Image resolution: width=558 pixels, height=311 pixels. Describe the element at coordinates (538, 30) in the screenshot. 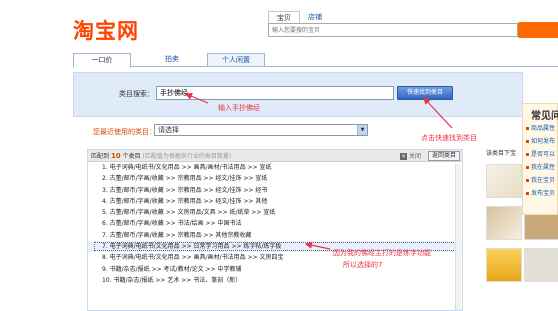

I see `search-button` at that location.